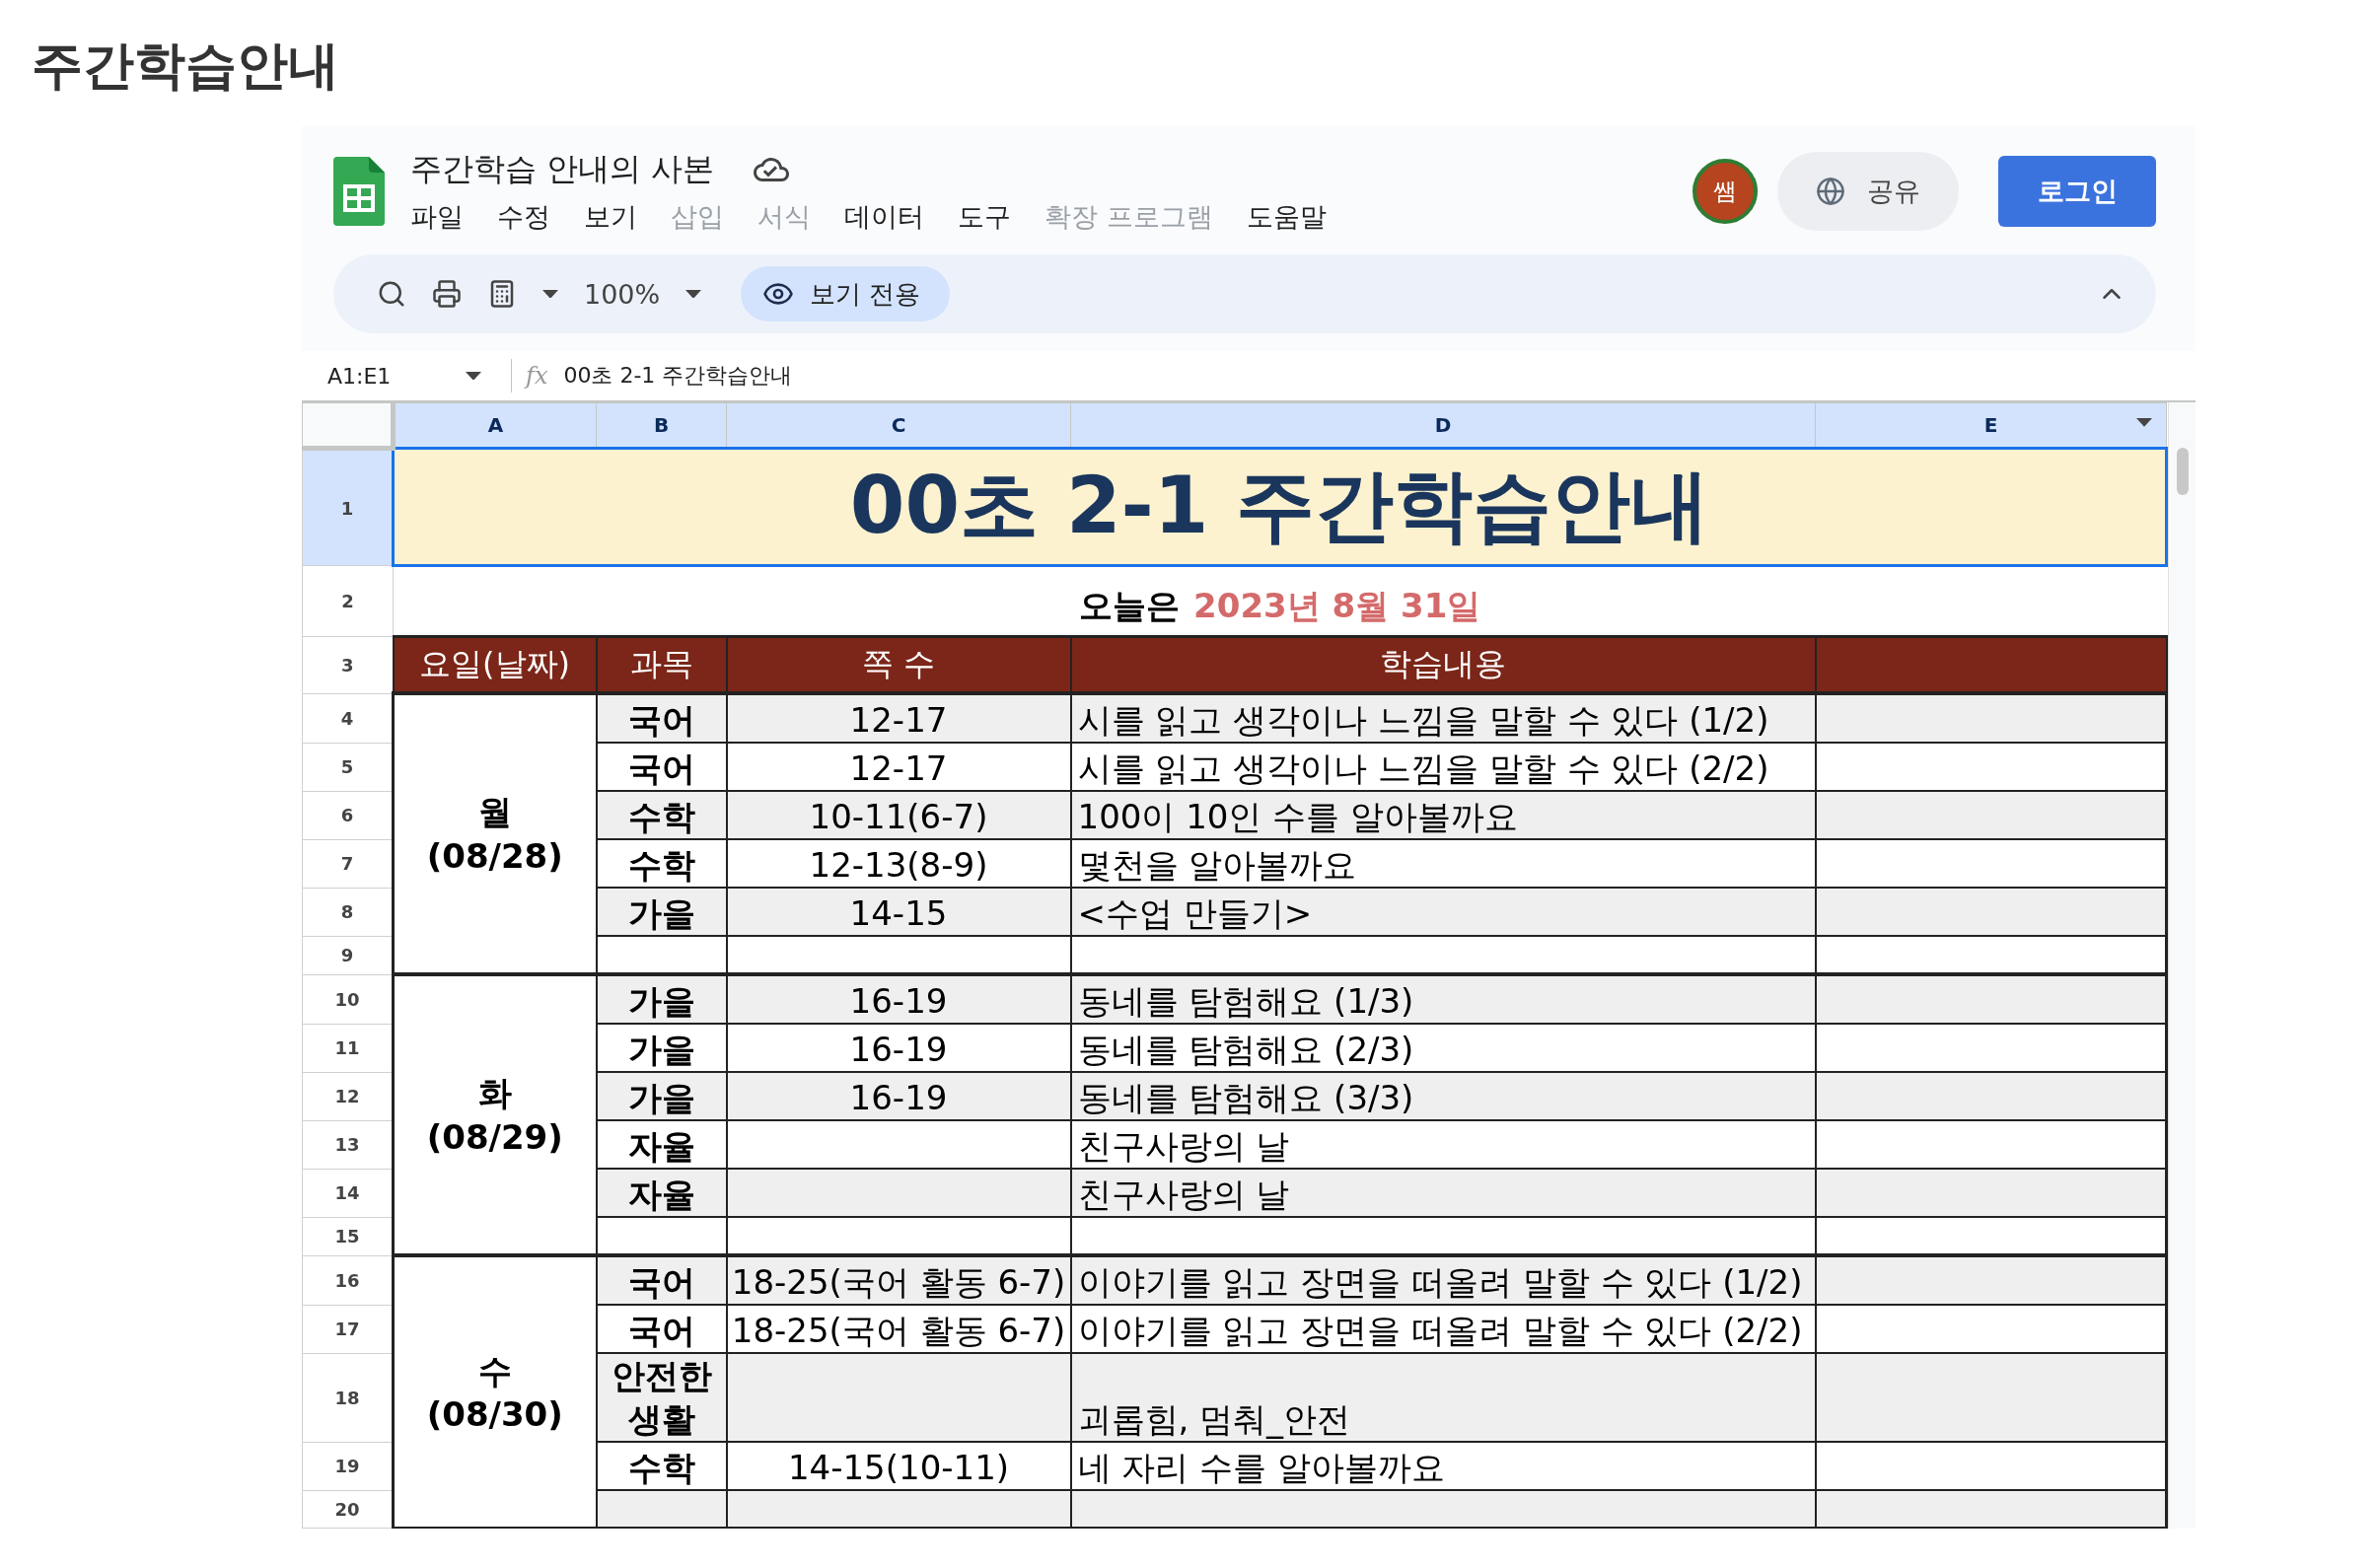 This screenshot has width=2377, height=1568. I want to click on menu-item: 데이터, so click(884, 217).